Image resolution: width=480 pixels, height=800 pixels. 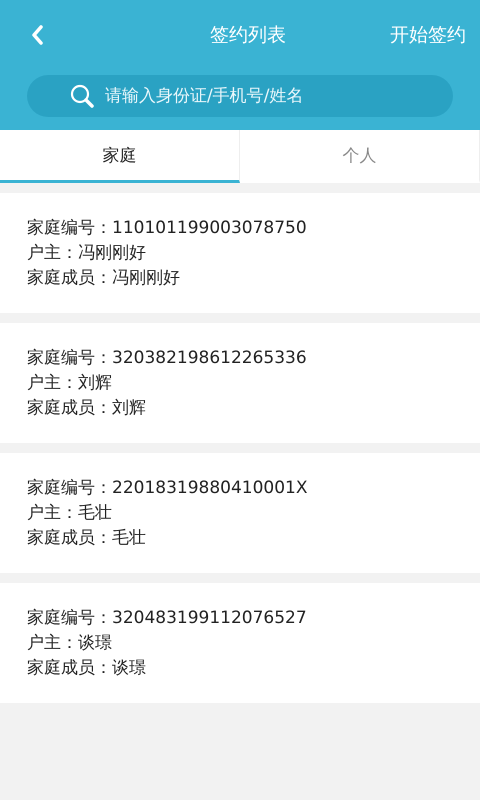 I want to click on search-icon, so click(x=82, y=96).